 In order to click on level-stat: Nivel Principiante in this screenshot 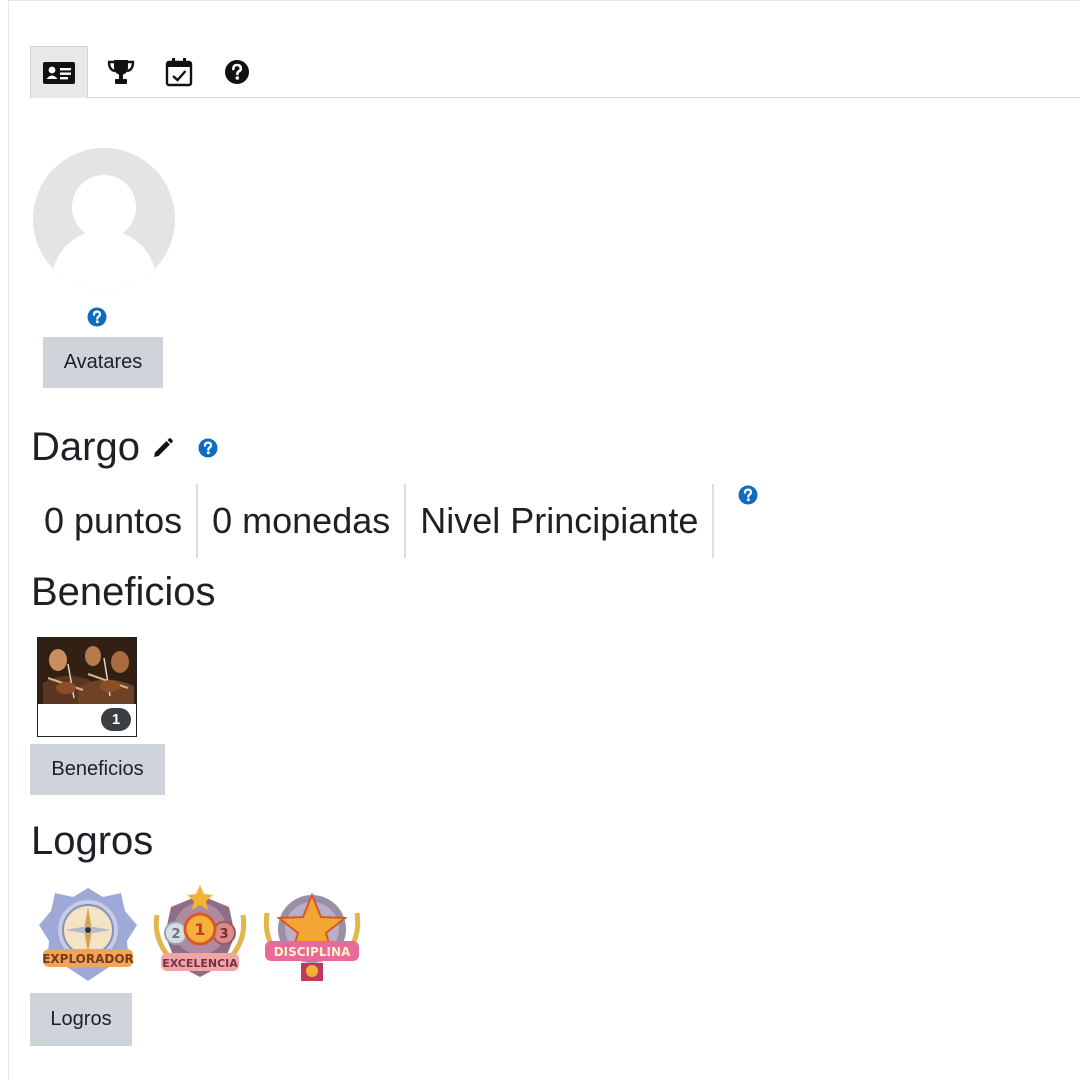, I will do `click(560, 521)`.